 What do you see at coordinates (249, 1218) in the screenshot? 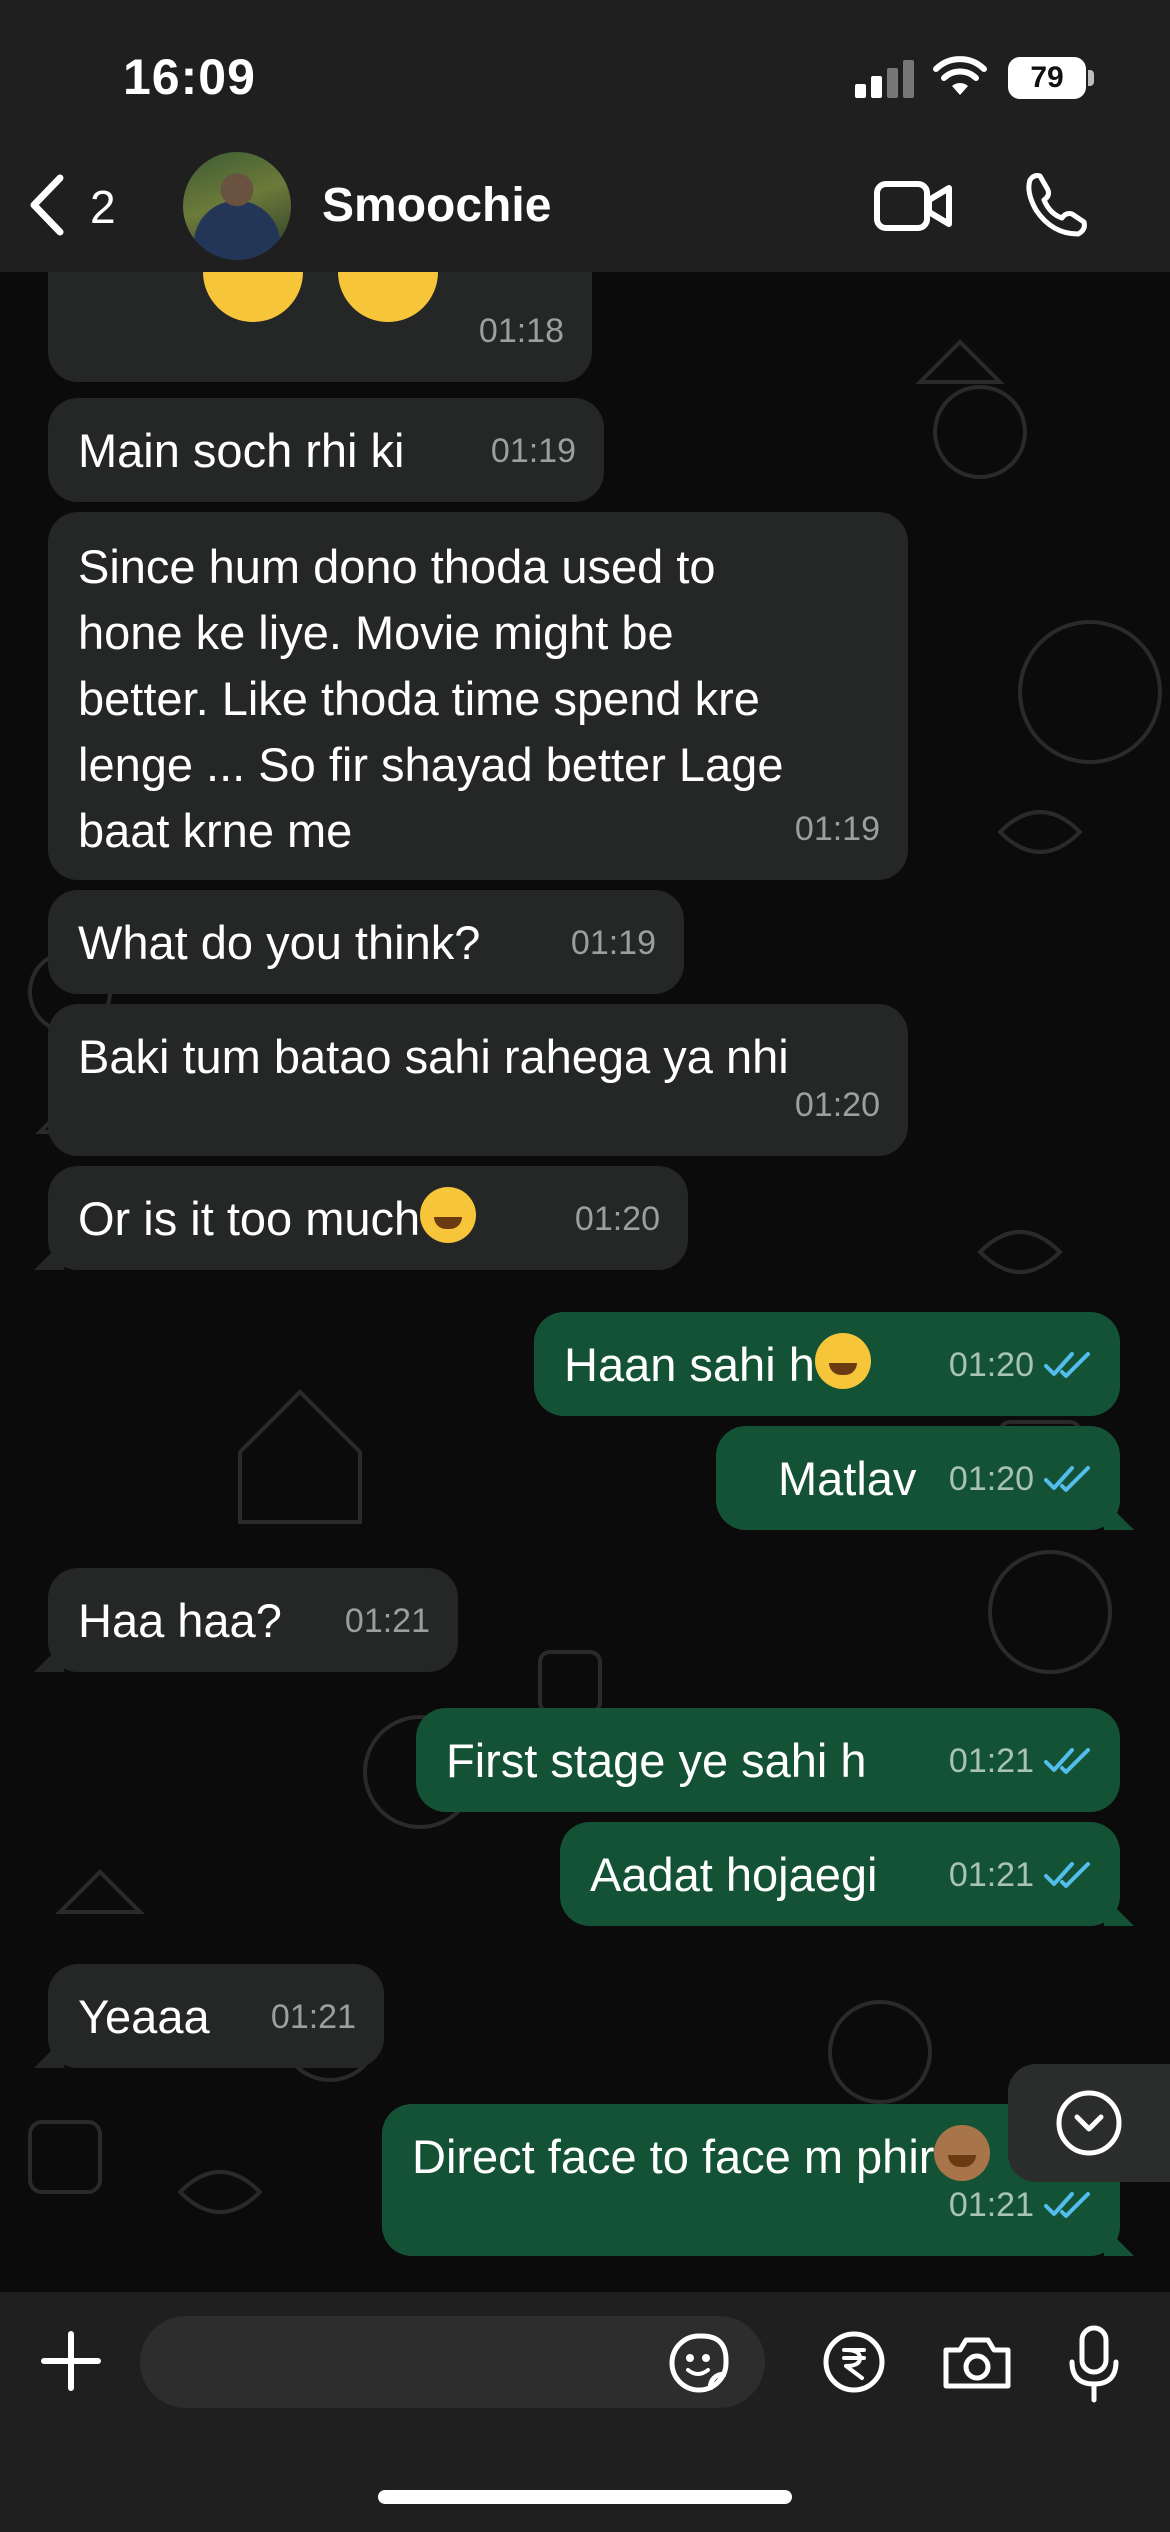
I see `message-text-content: Or is it too much` at bounding box center [249, 1218].